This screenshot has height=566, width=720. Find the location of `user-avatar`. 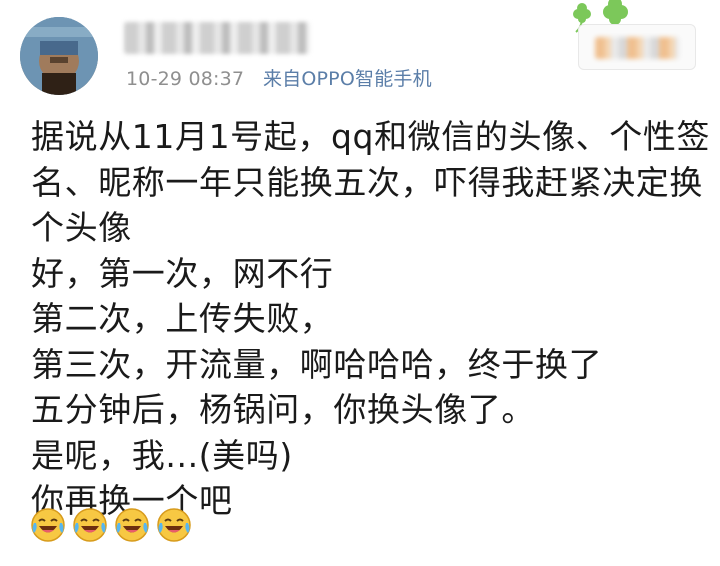

user-avatar is located at coordinates (59, 56).